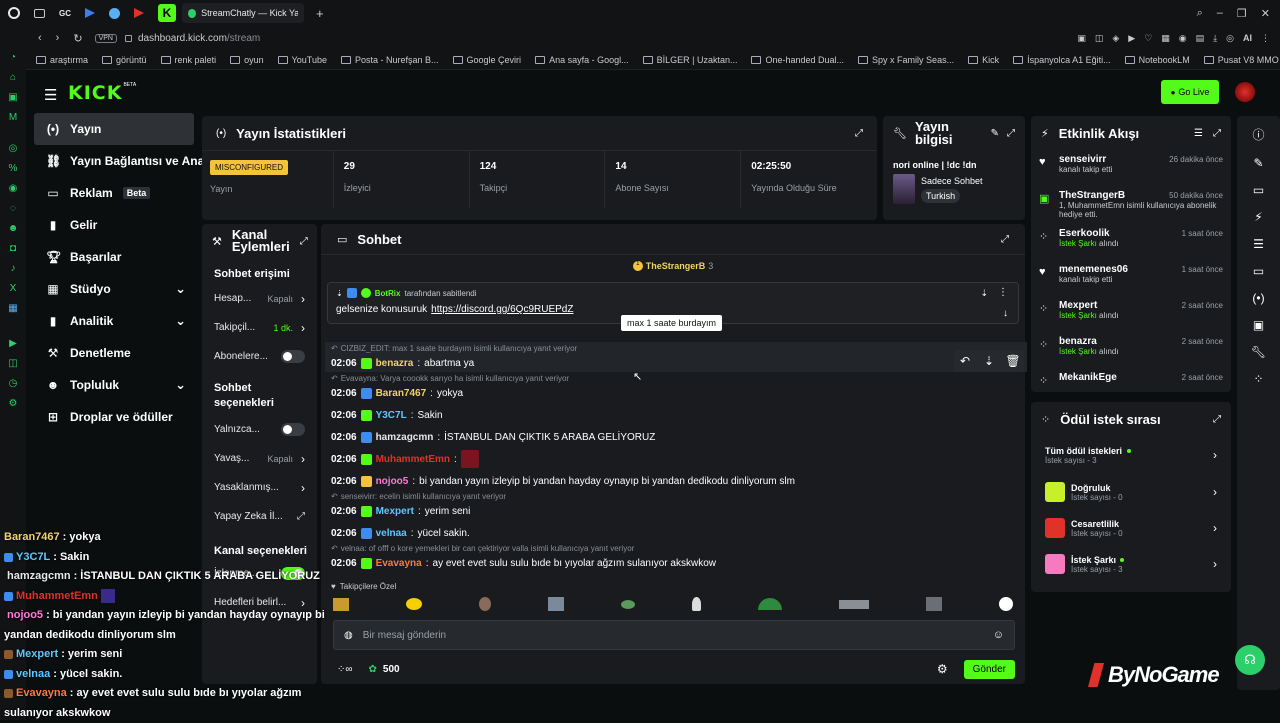 The height and width of the screenshot is (723, 1280). I want to click on reply-icon: ↶, so click(965, 361).